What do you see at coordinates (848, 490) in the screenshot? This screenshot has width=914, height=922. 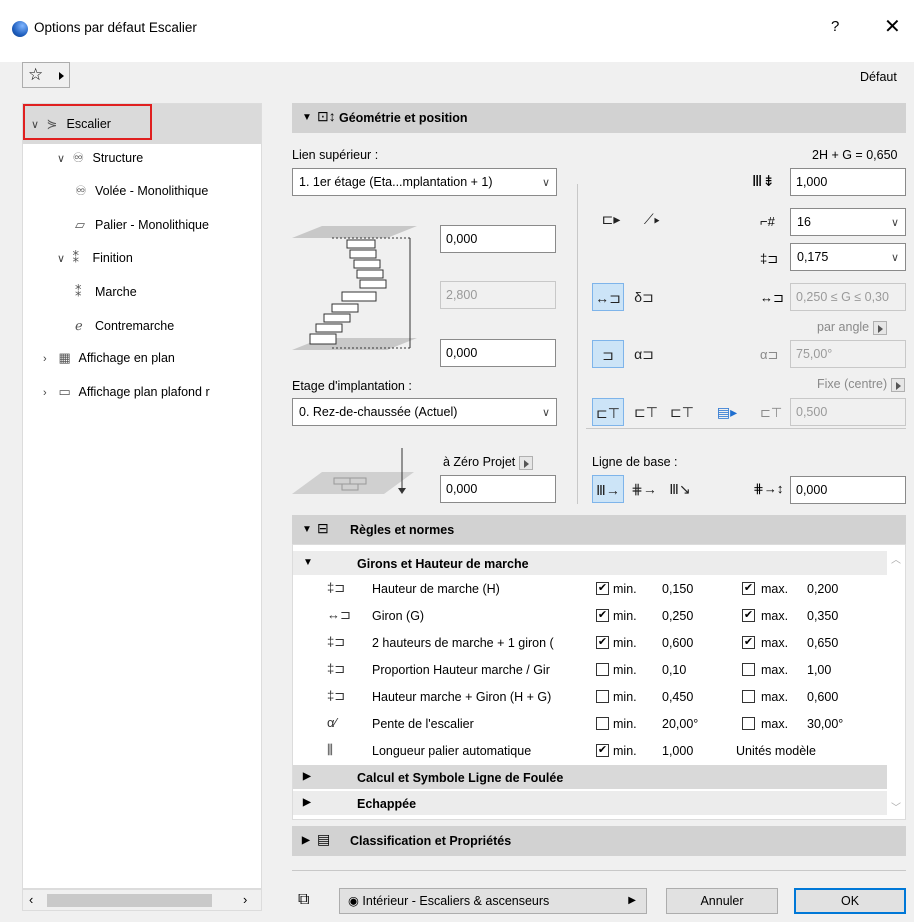 I see `baseline-offset-input: 0,000` at bounding box center [848, 490].